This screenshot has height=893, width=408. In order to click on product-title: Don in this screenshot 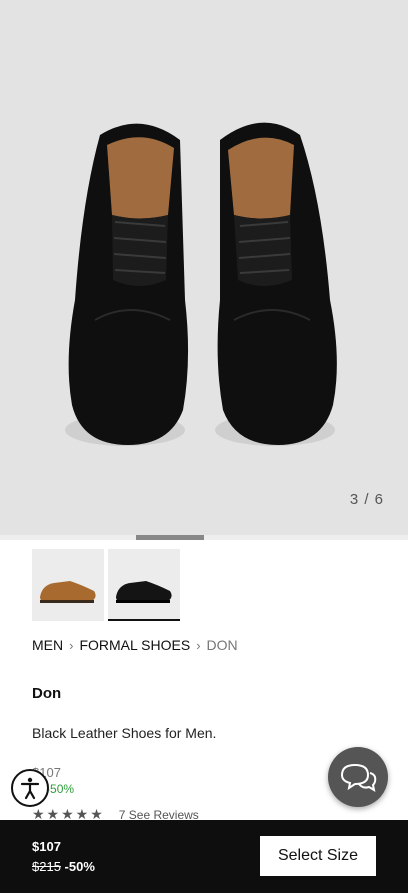, I will do `click(47, 693)`.